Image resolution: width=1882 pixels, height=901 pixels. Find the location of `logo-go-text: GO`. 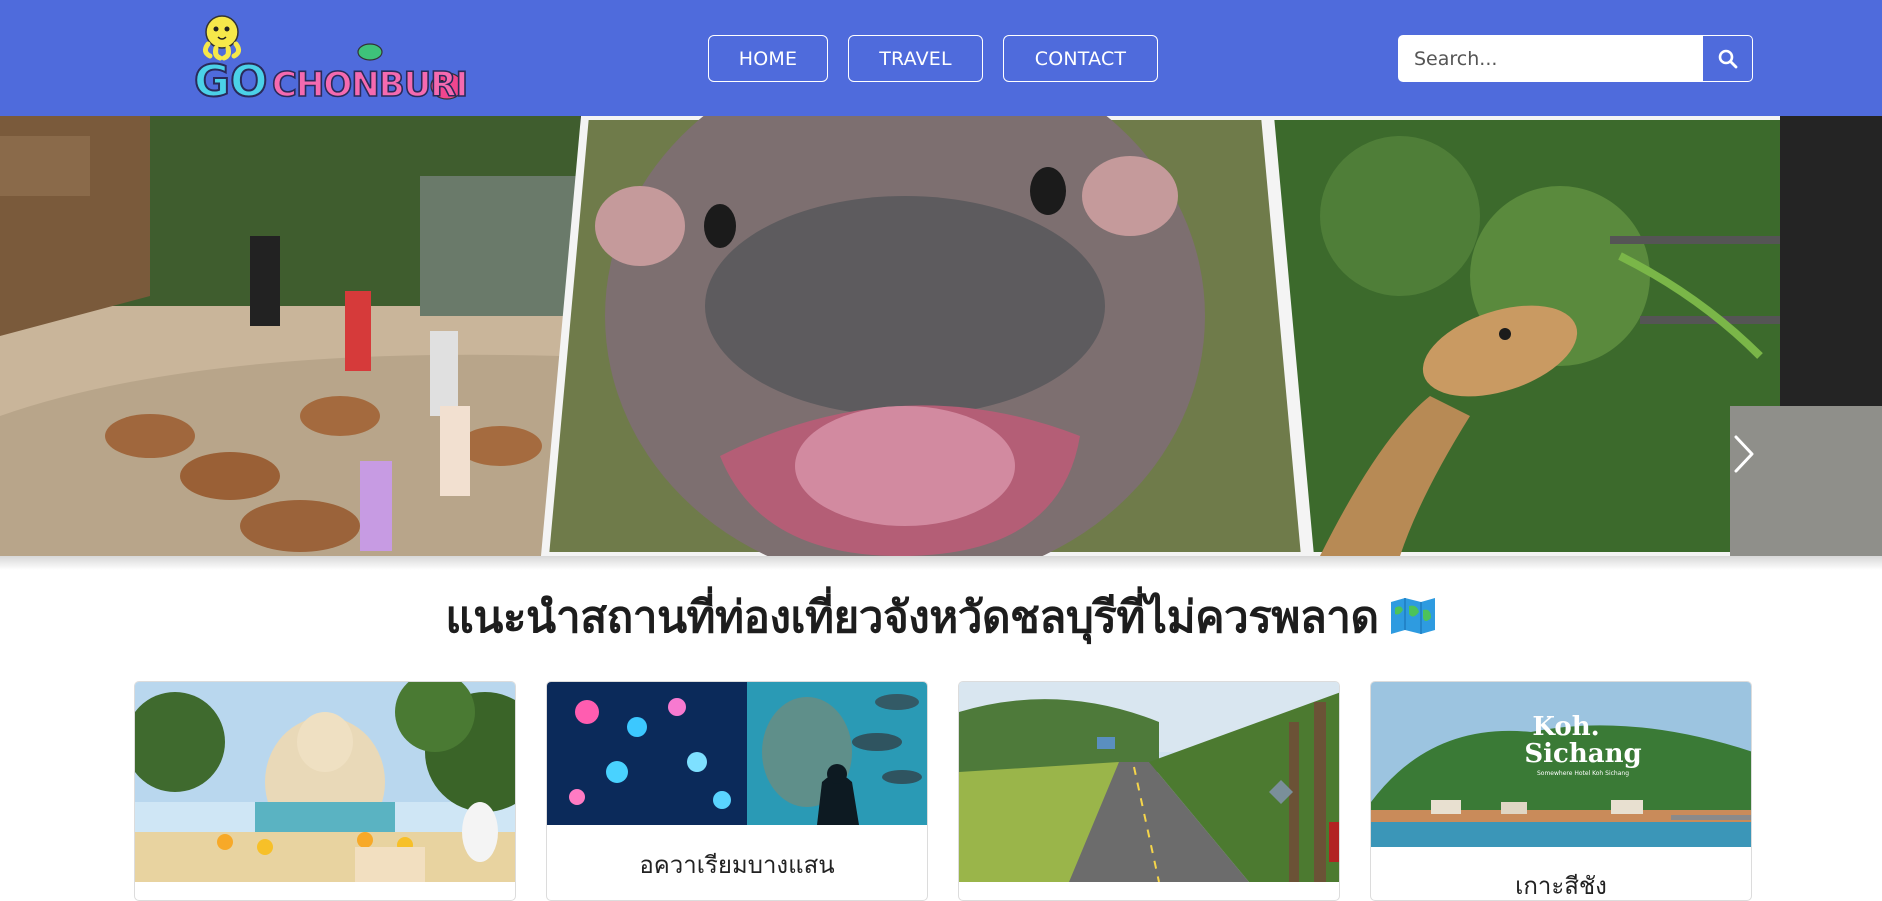

logo-go-text: GO is located at coordinates (231, 81).